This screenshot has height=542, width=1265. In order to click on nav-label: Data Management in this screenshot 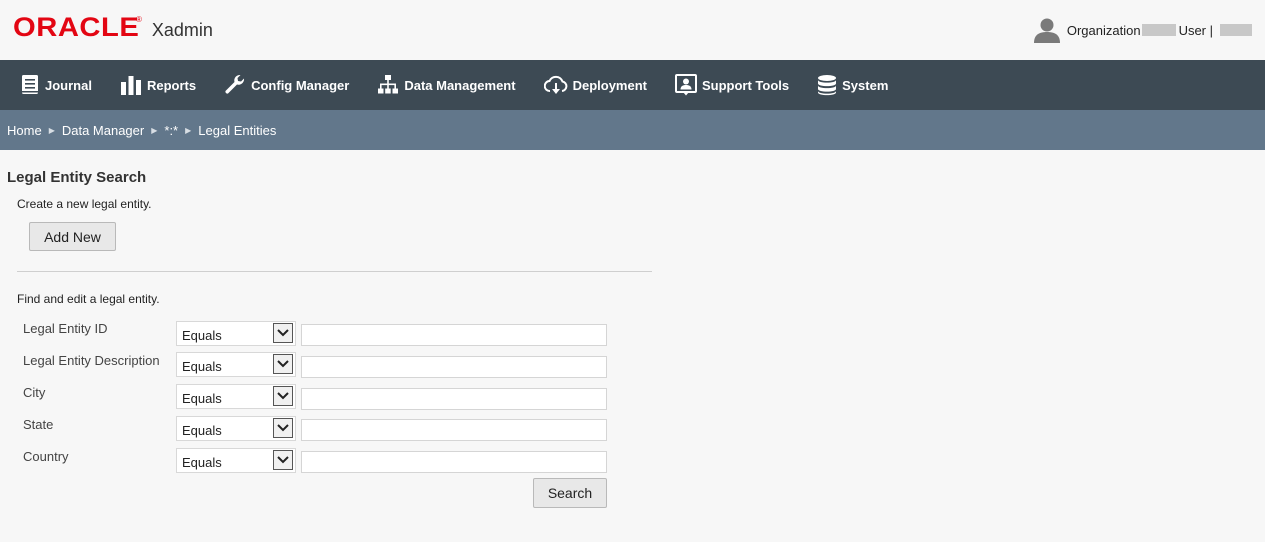, I will do `click(460, 85)`.